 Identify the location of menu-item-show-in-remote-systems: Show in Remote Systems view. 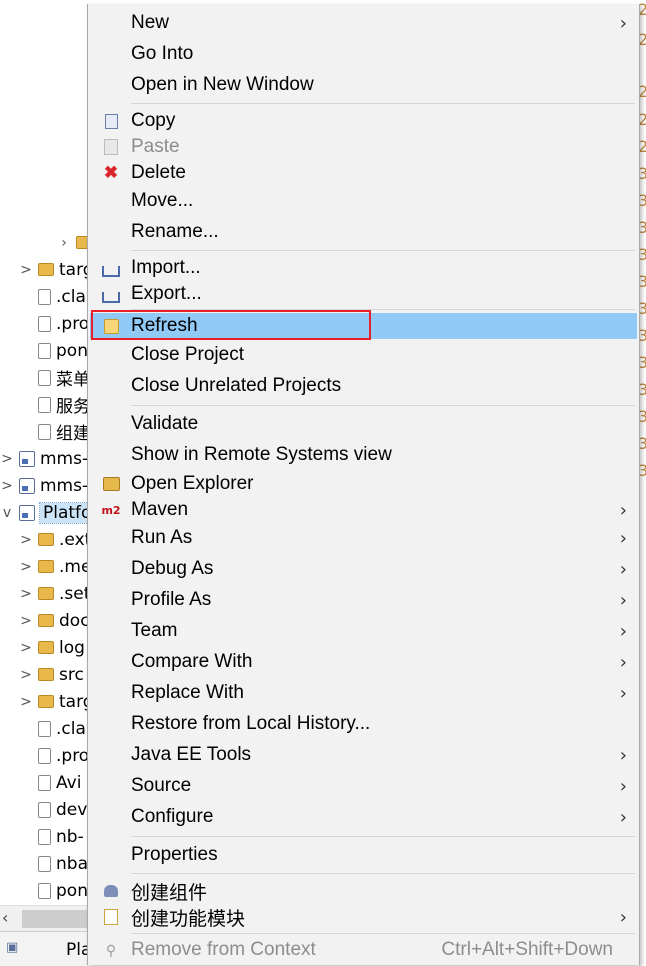
(363, 455).